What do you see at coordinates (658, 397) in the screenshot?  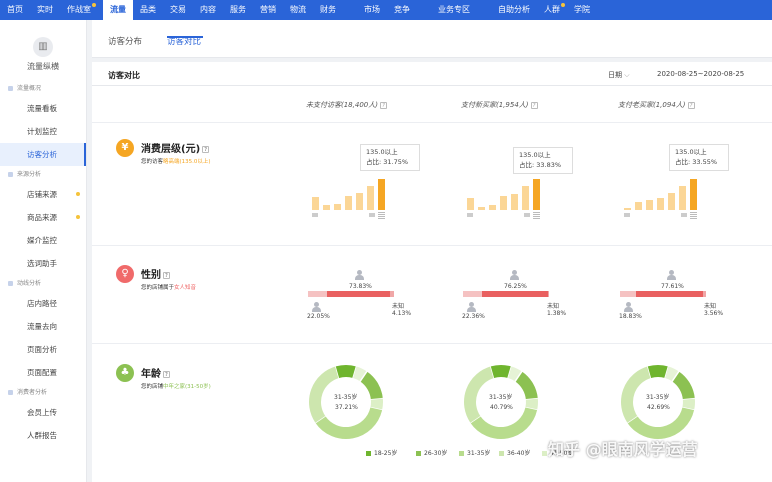 I see `donut-center-label: 31-35岁` at bounding box center [658, 397].